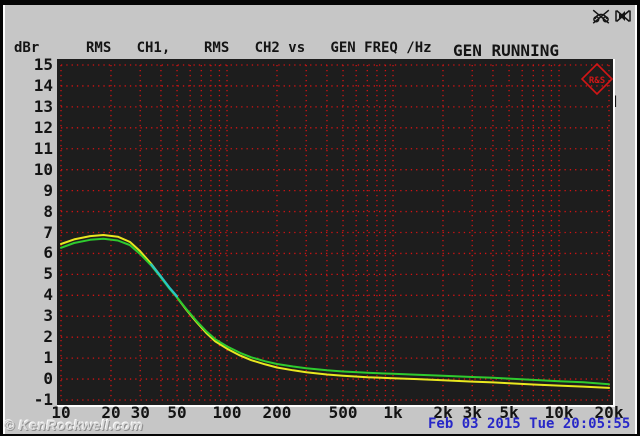 This screenshot has height=436, width=640. What do you see at coordinates (48, 316) in the screenshot?
I see `y-tick-label: 3` at bounding box center [48, 316].